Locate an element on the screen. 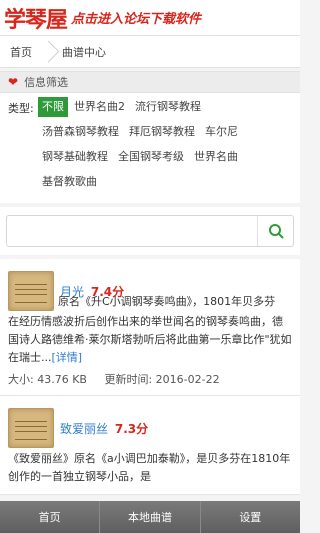  song-title: 致爱丽丝 is located at coordinates (84, 429).